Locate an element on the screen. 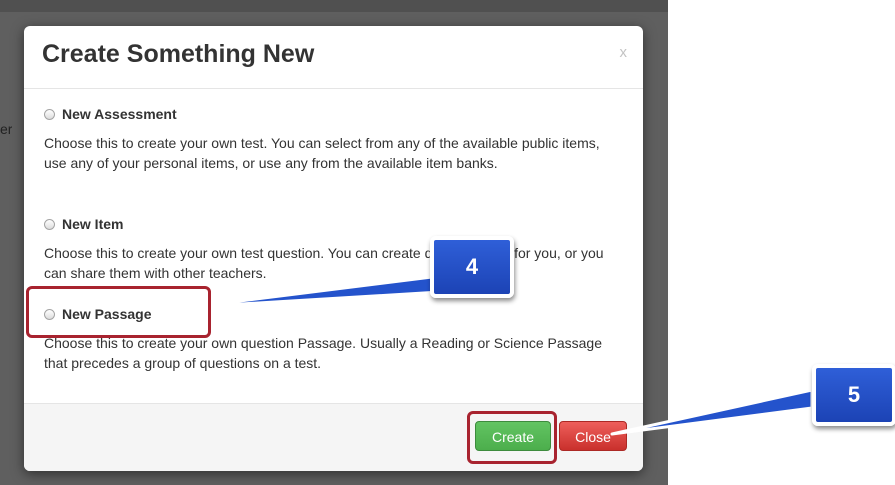 The width and height of the screenshot is (895, 485). callout-4-pointer is located at coordinates (316, 291).